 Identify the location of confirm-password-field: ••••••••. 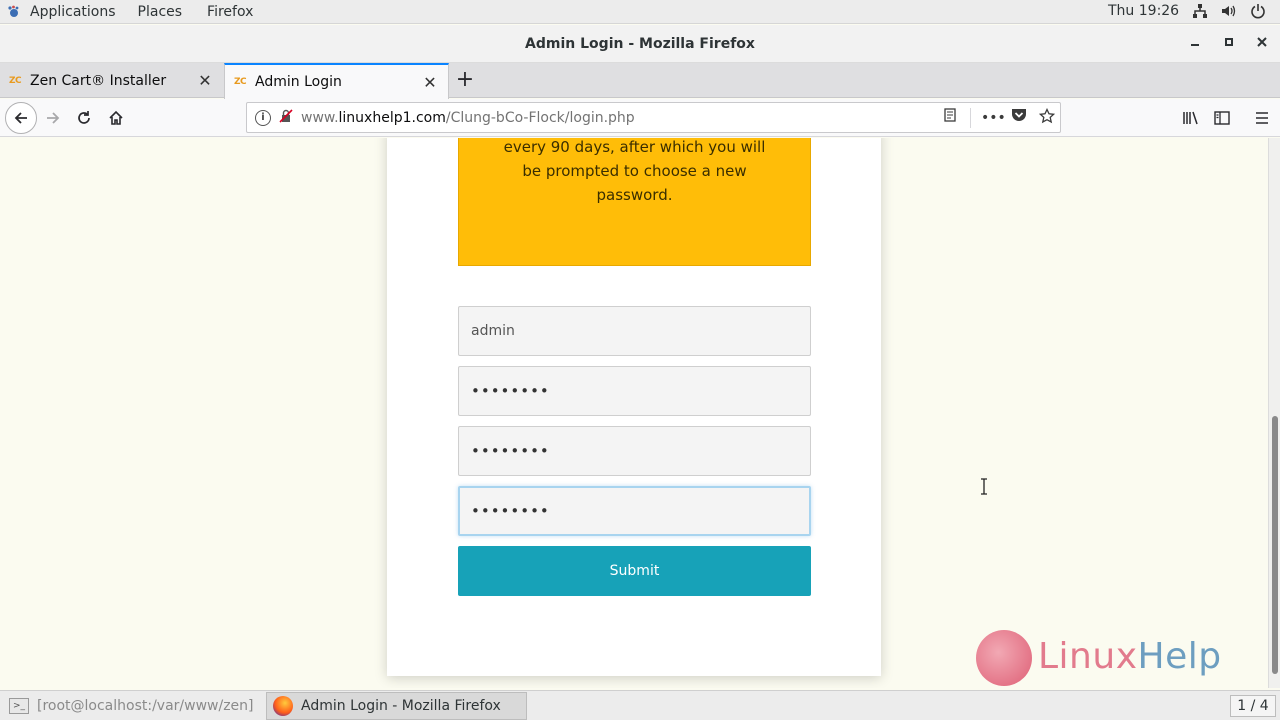
(634, 511).